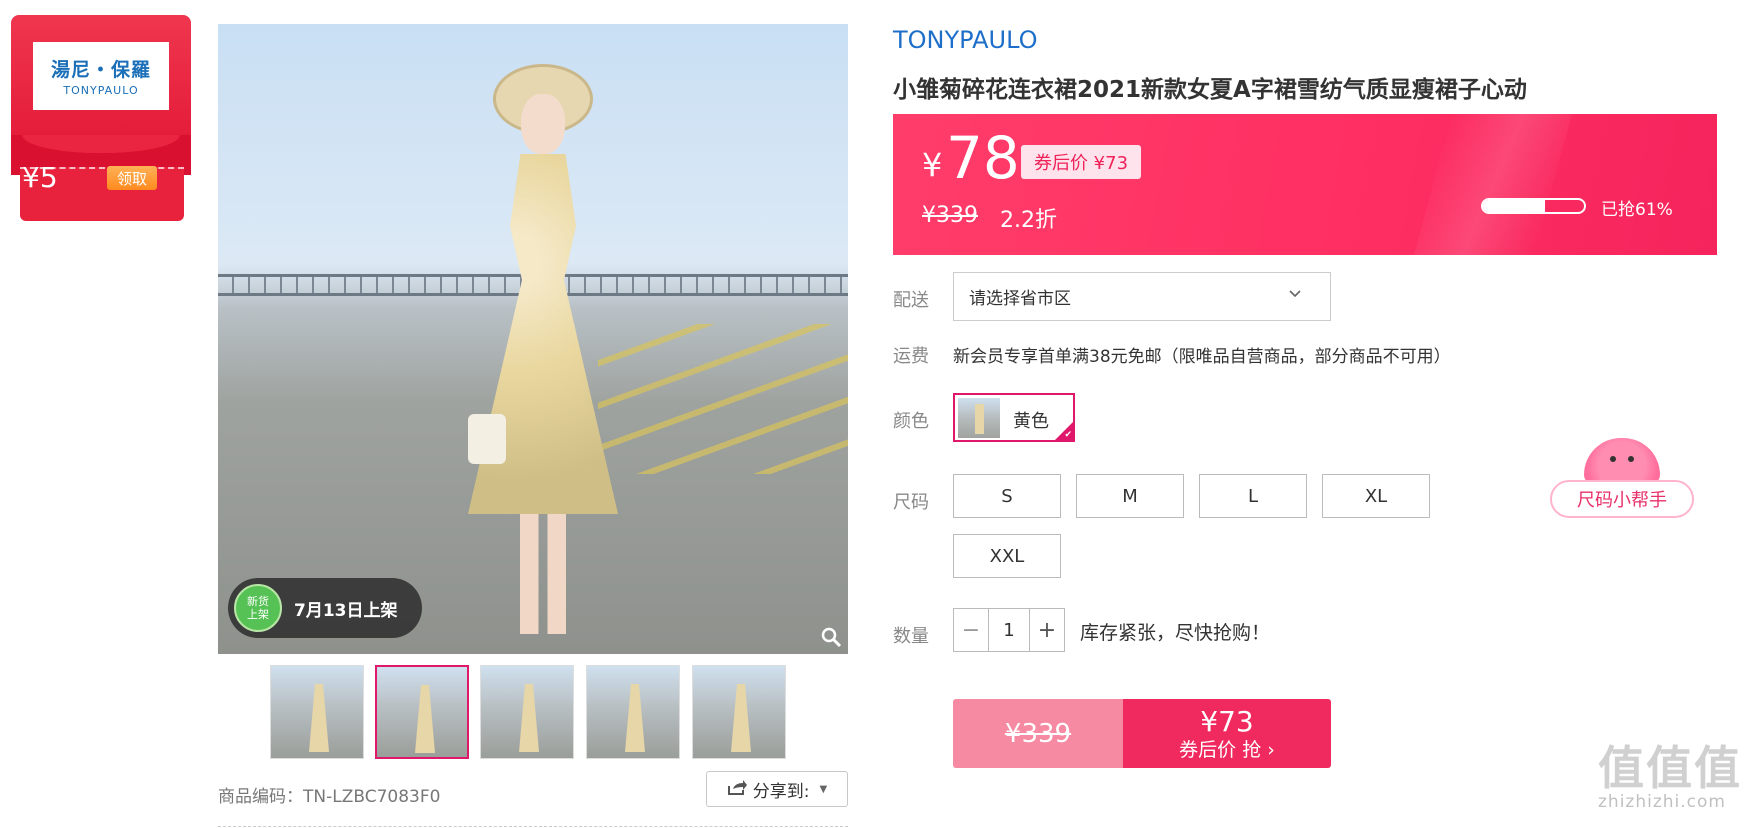  What do you see at coordinates (965, 40) in the screenshot?
I see `brand-link: TONYPAULO` at bounding box center [965, 40].